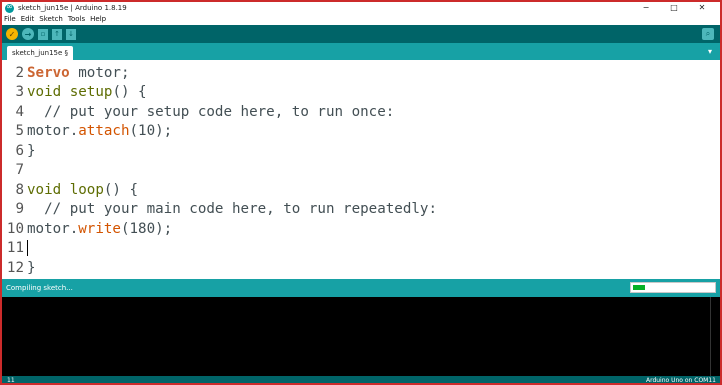  I want to click on code-line: 11, so click(15, 248).